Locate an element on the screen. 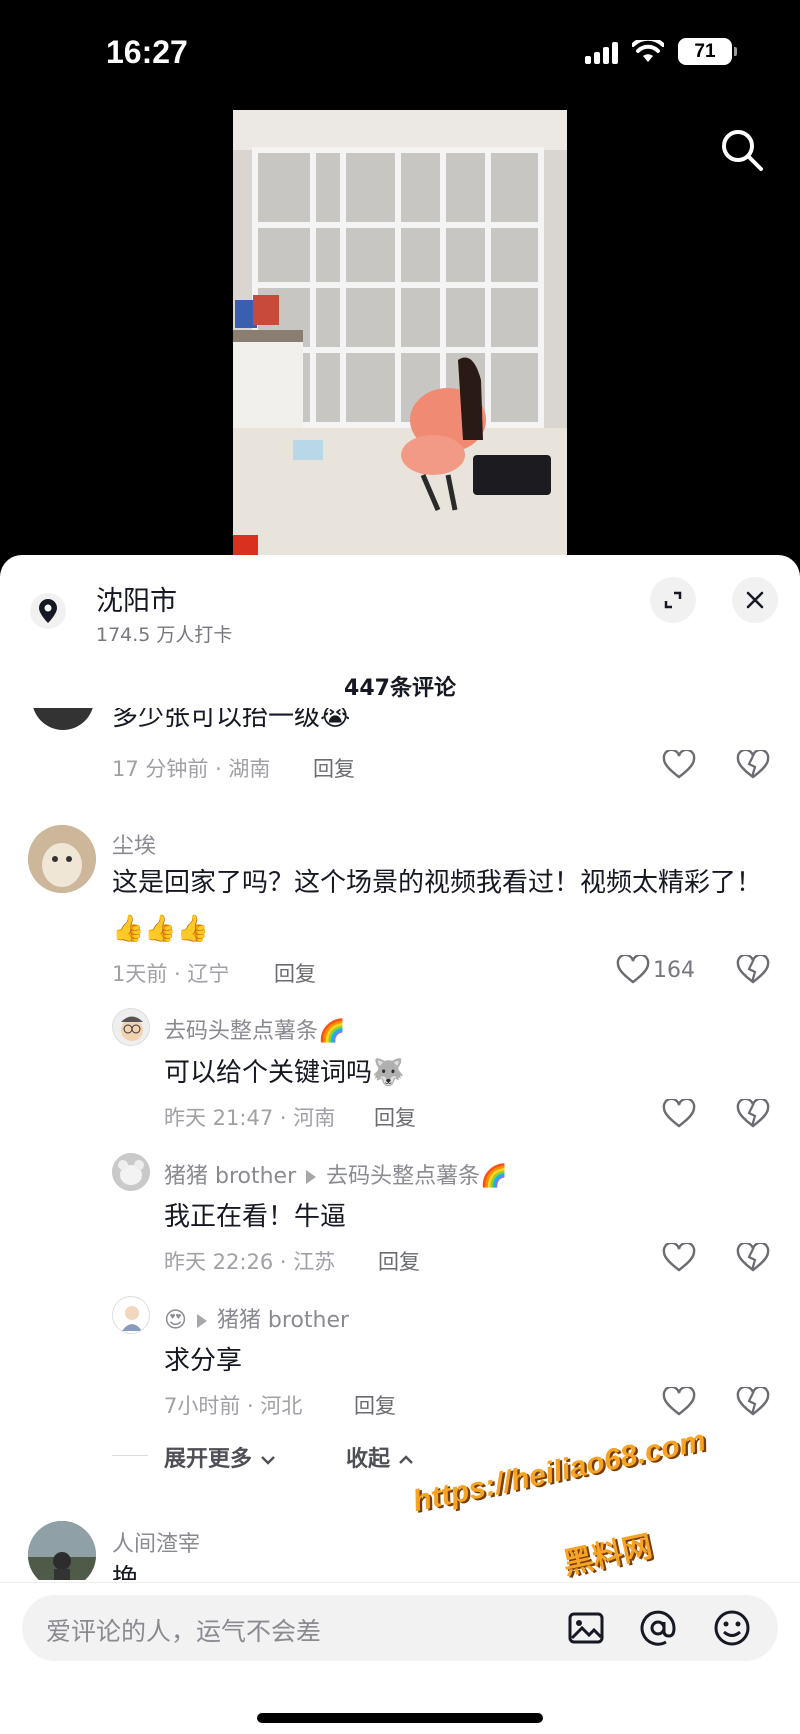 The image size is (800, 1734). location-title: 沈阳市 is located at coordinates (136, 598).